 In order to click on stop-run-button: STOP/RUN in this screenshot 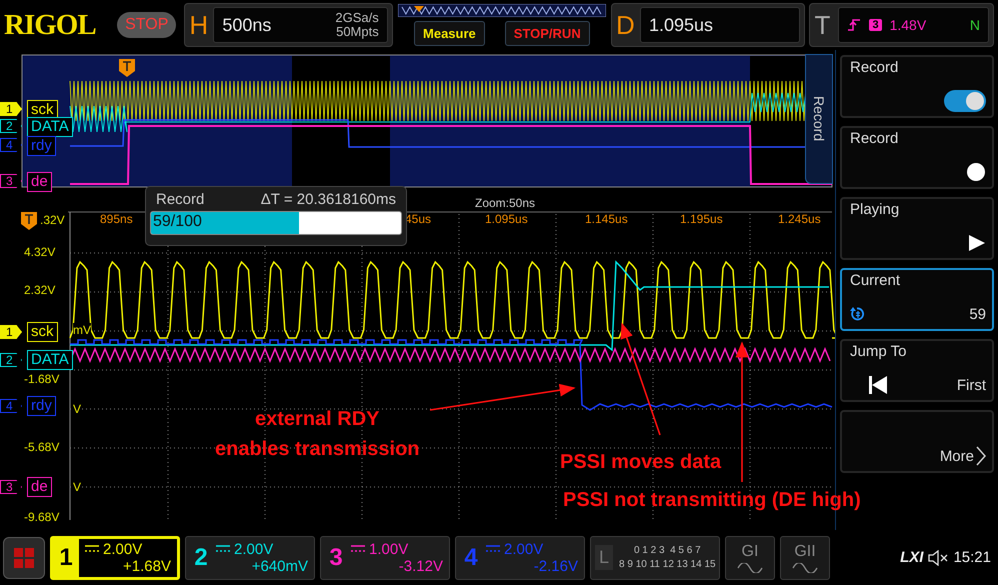, I will do `click(547, 33)`.